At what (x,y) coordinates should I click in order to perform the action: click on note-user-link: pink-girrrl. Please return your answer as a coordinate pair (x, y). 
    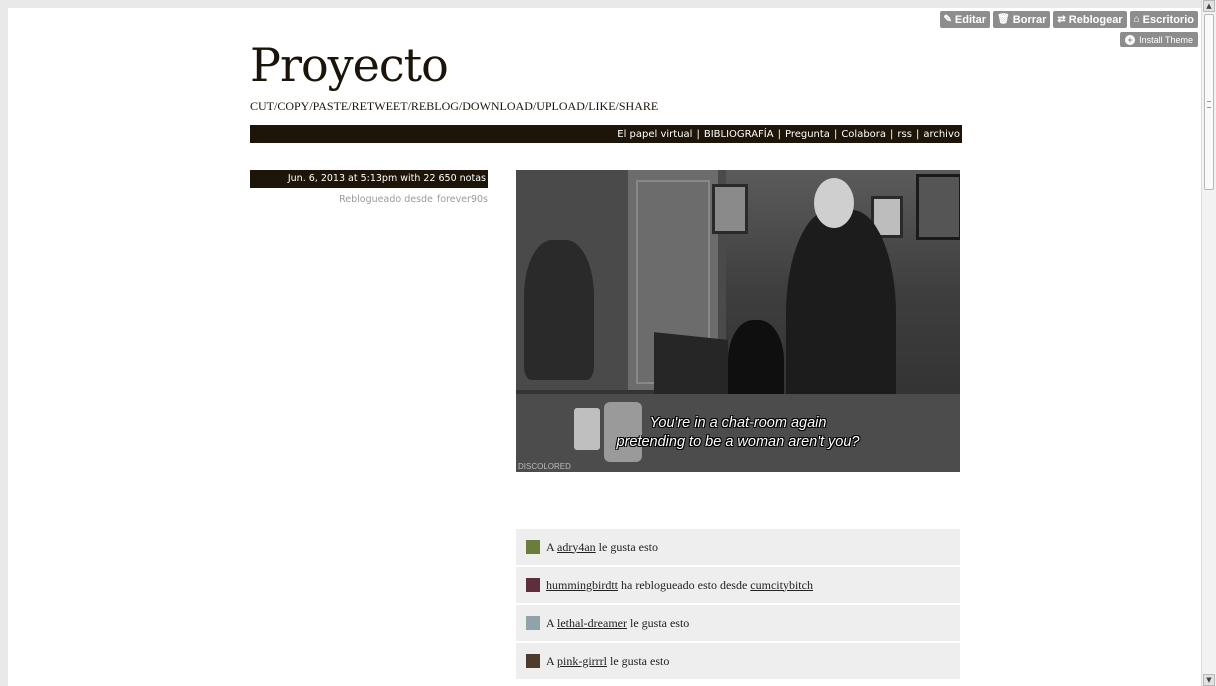
    Looking at the image, I should click on (582, 661).